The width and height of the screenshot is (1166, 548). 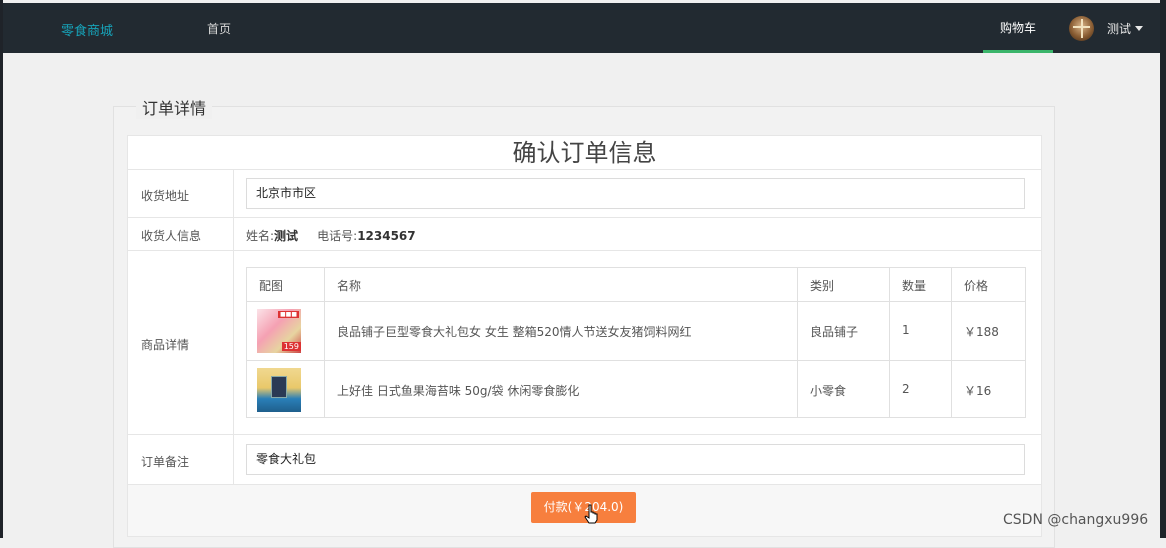 What do you see at coordinates (822, 286) in the screenshot?
I see `header-category: 类别` at bounding box center [822, 286].